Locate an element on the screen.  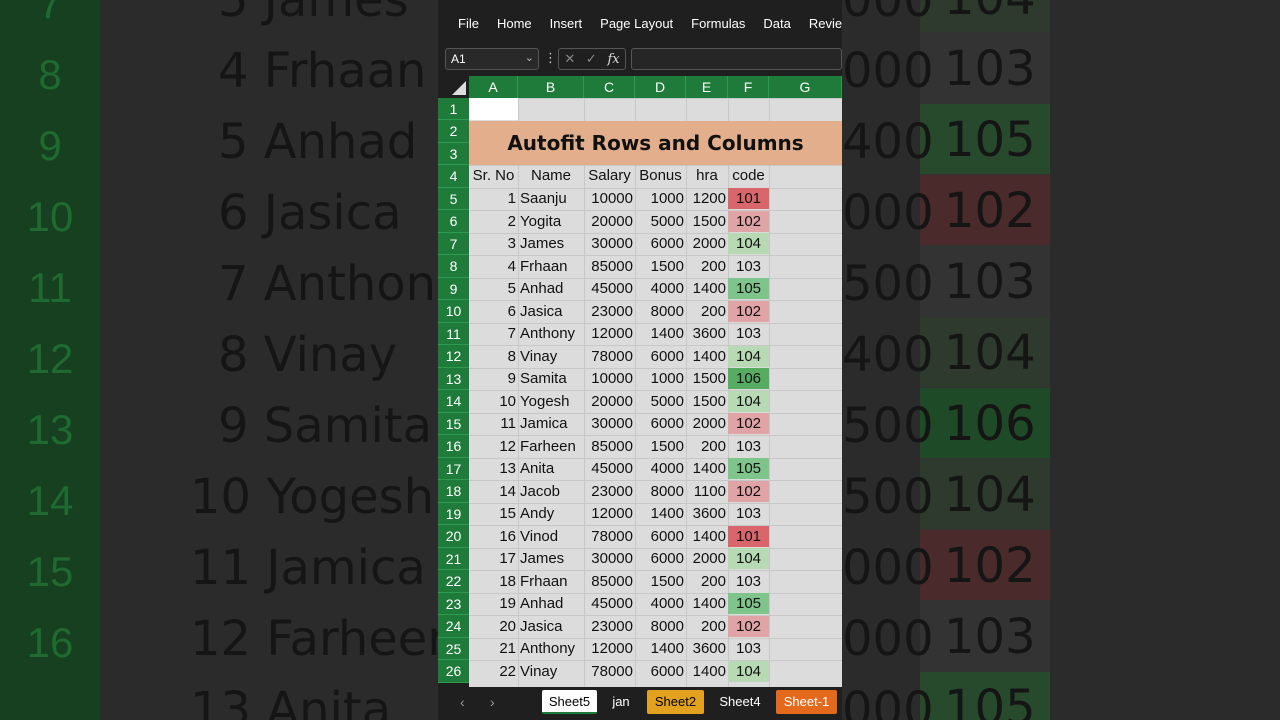
table-cell: 2000 is located at coordinates (707, 244).